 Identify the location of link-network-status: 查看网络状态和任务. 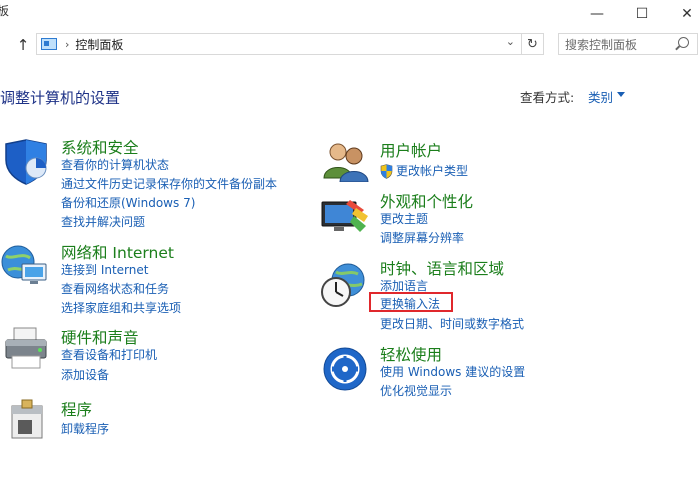
(115, 289).